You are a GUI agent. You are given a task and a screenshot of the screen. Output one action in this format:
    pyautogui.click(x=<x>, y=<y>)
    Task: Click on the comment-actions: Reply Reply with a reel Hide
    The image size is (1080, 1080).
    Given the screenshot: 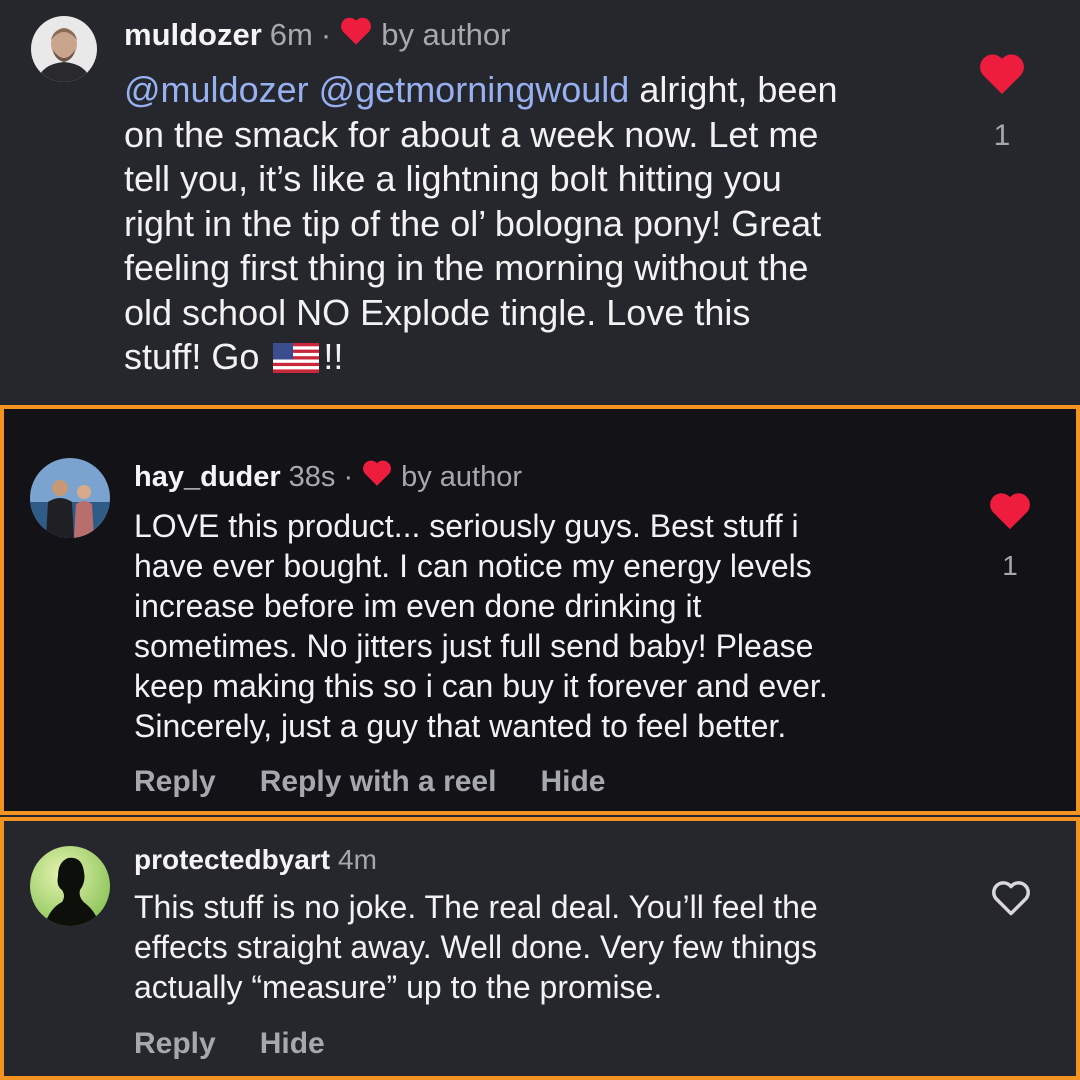 What is the action you would take?
    pyautogui.click(x=391, y=782)
    